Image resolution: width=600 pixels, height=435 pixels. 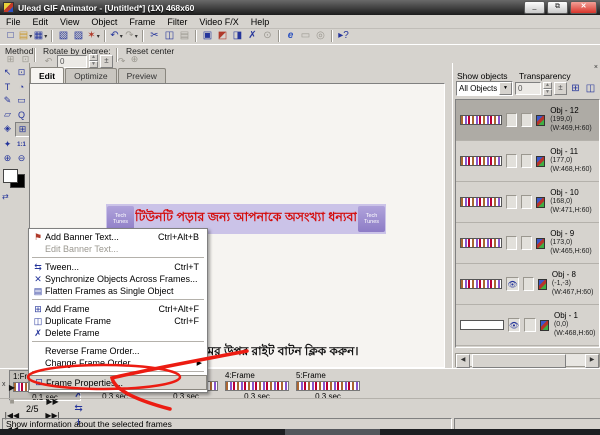 What do you see at coordinates (177, 22) in the screenshot?
I see `menu-filter: Filter` at bounding box center [177, 22].